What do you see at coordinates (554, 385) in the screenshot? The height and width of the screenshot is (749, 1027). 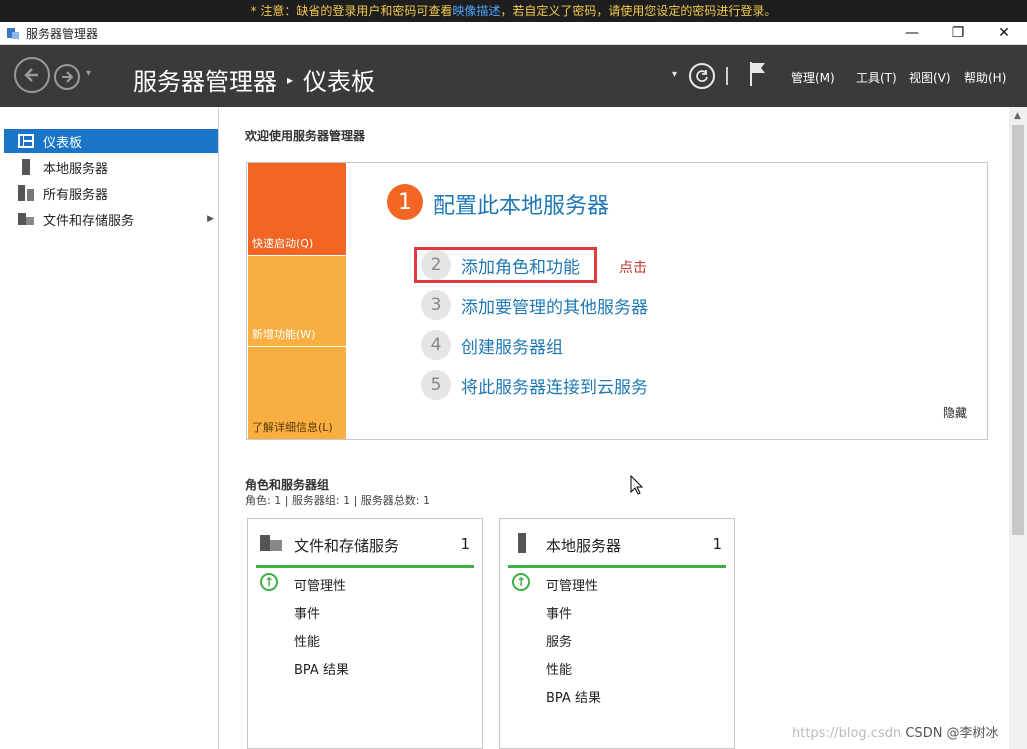 I see `connect-cloud-link: 将此服务器连接到云服务` at bounding box center [554, 385].